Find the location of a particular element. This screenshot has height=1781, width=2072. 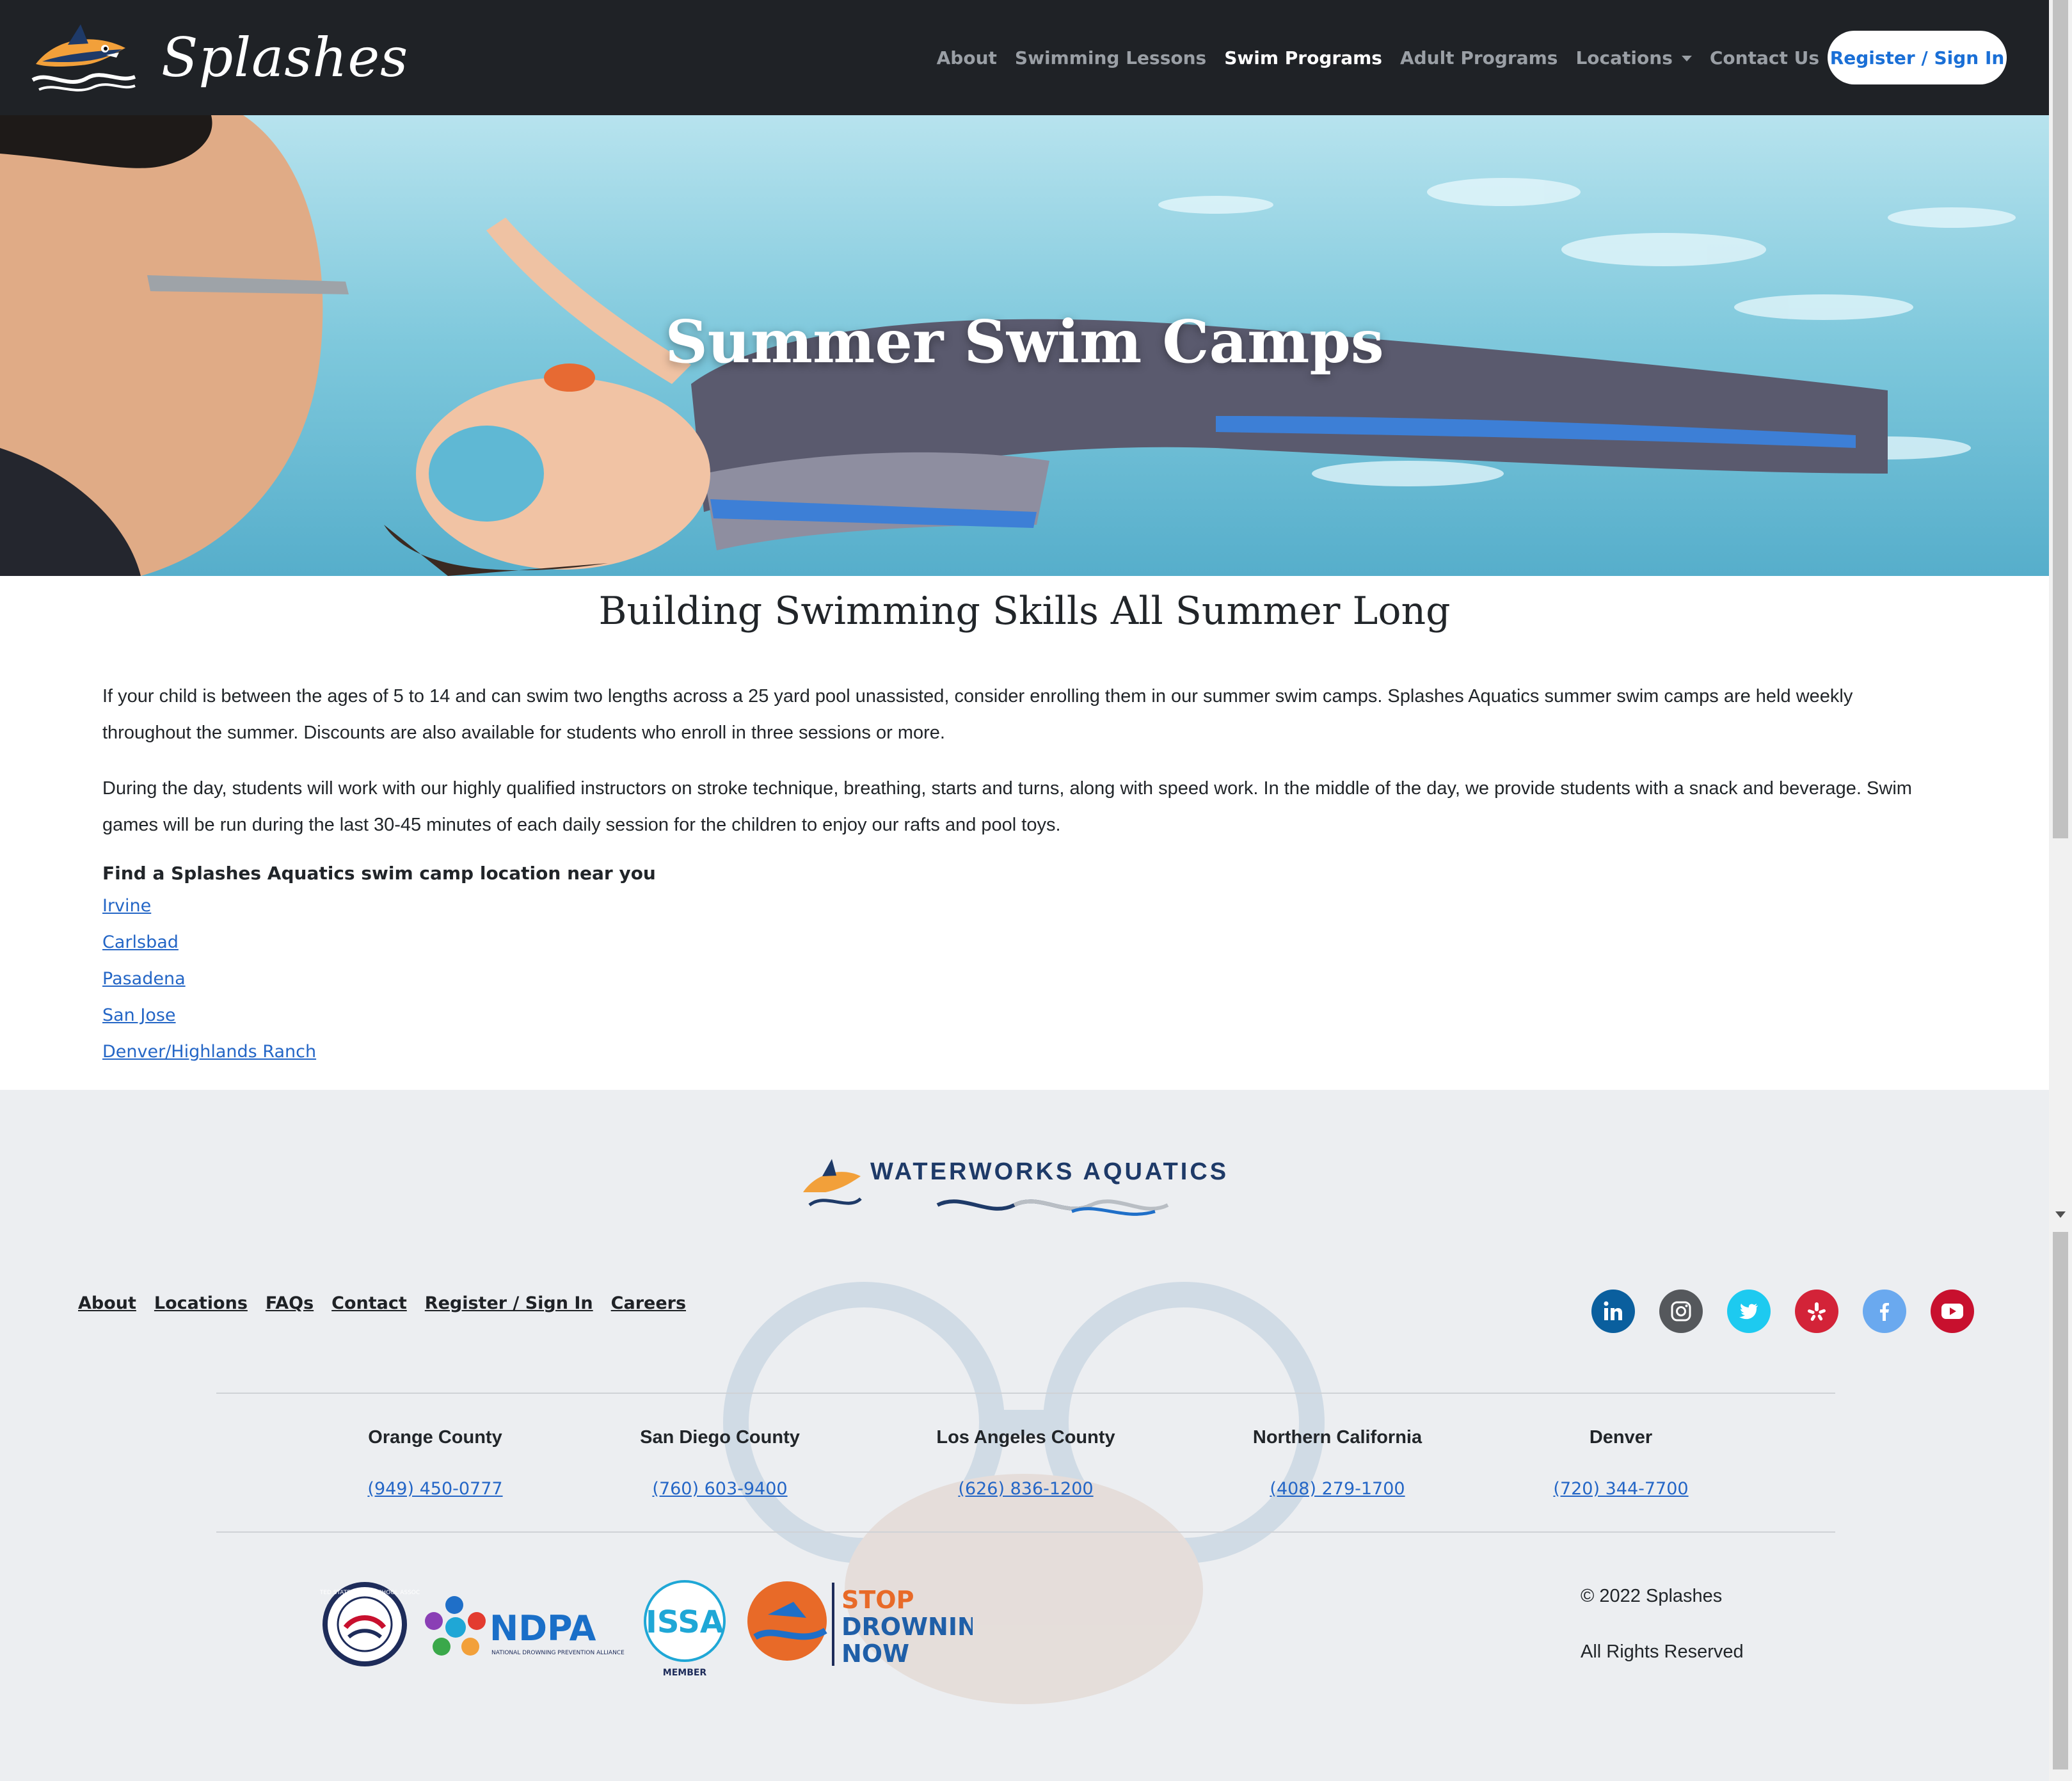

location-link-carlsbad: Carlsbad is located at coordinates (141, 942).